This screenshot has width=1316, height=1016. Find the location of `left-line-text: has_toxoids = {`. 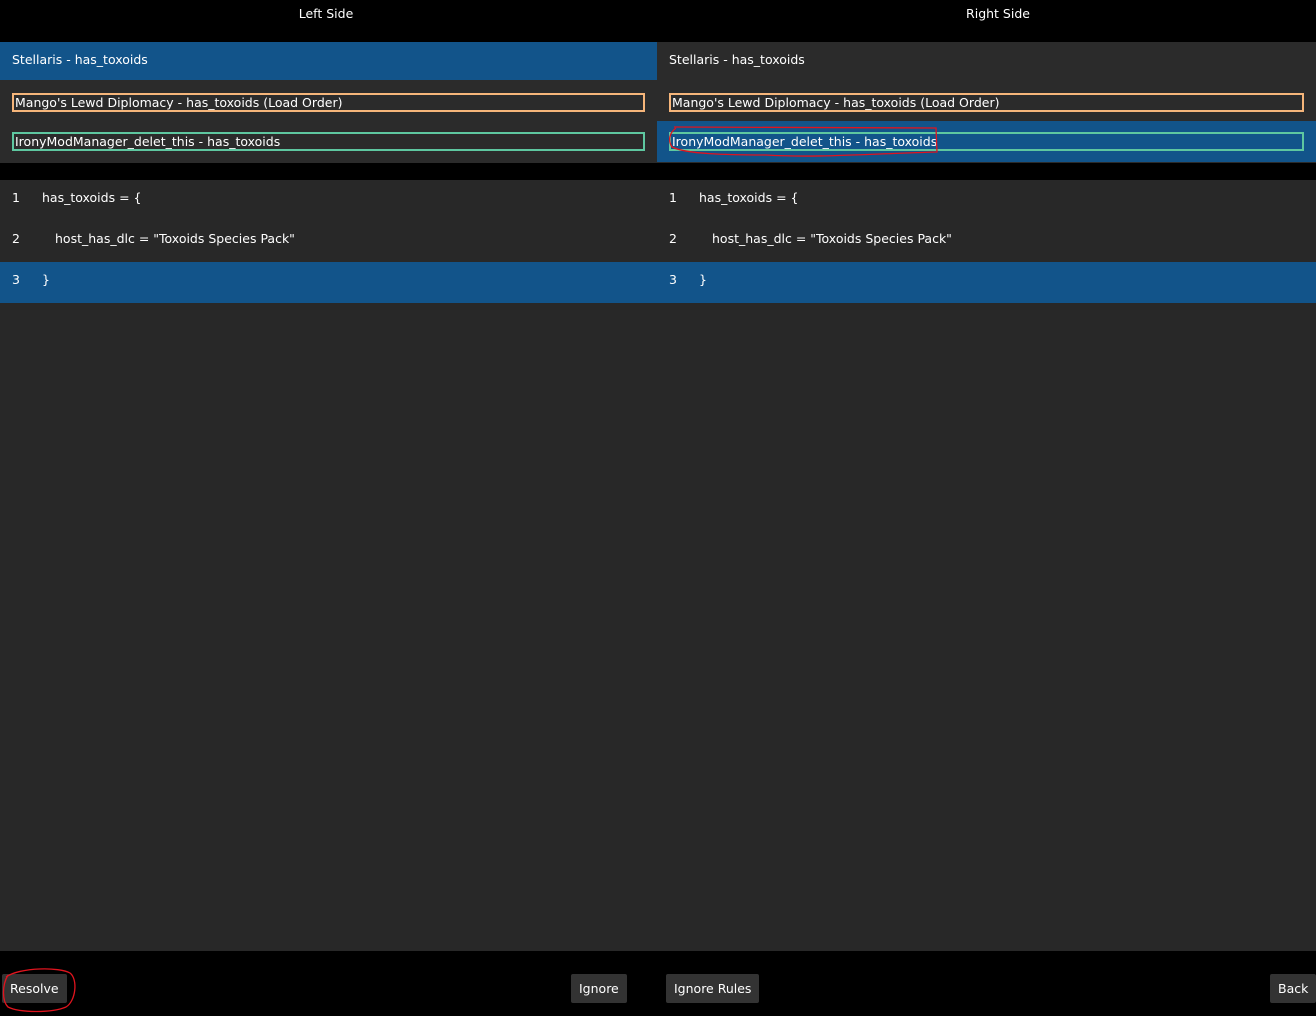

left-line-text: has_toxoids = { is located at coordinates (92, 197).